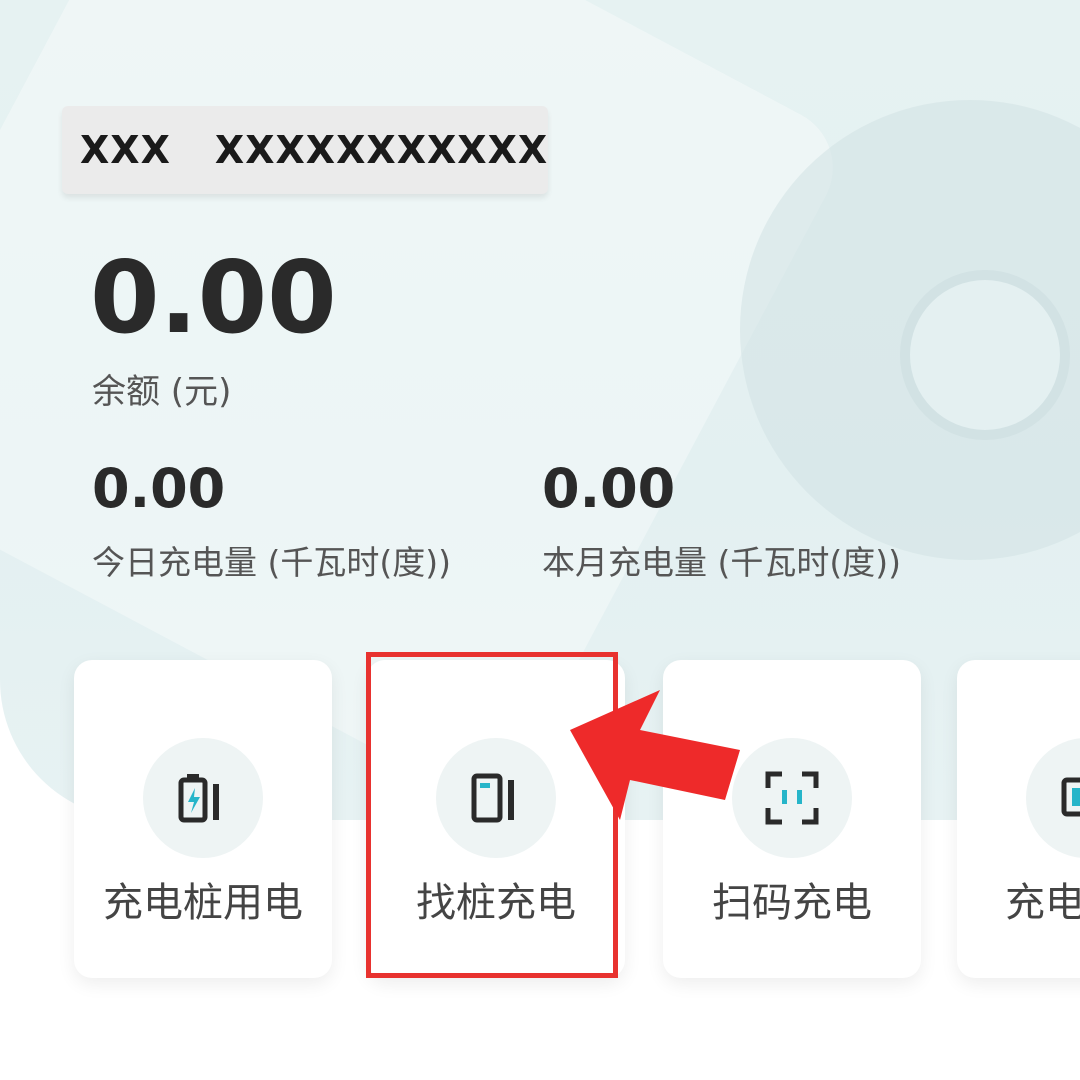 The image size is (1080, 1080). What do you see at coordinates (721, 523) in the screenshot?
I see `month-charge-stat: 0.00 本月充电量 (千瓦时(度))` at bounding box center [721, 523].